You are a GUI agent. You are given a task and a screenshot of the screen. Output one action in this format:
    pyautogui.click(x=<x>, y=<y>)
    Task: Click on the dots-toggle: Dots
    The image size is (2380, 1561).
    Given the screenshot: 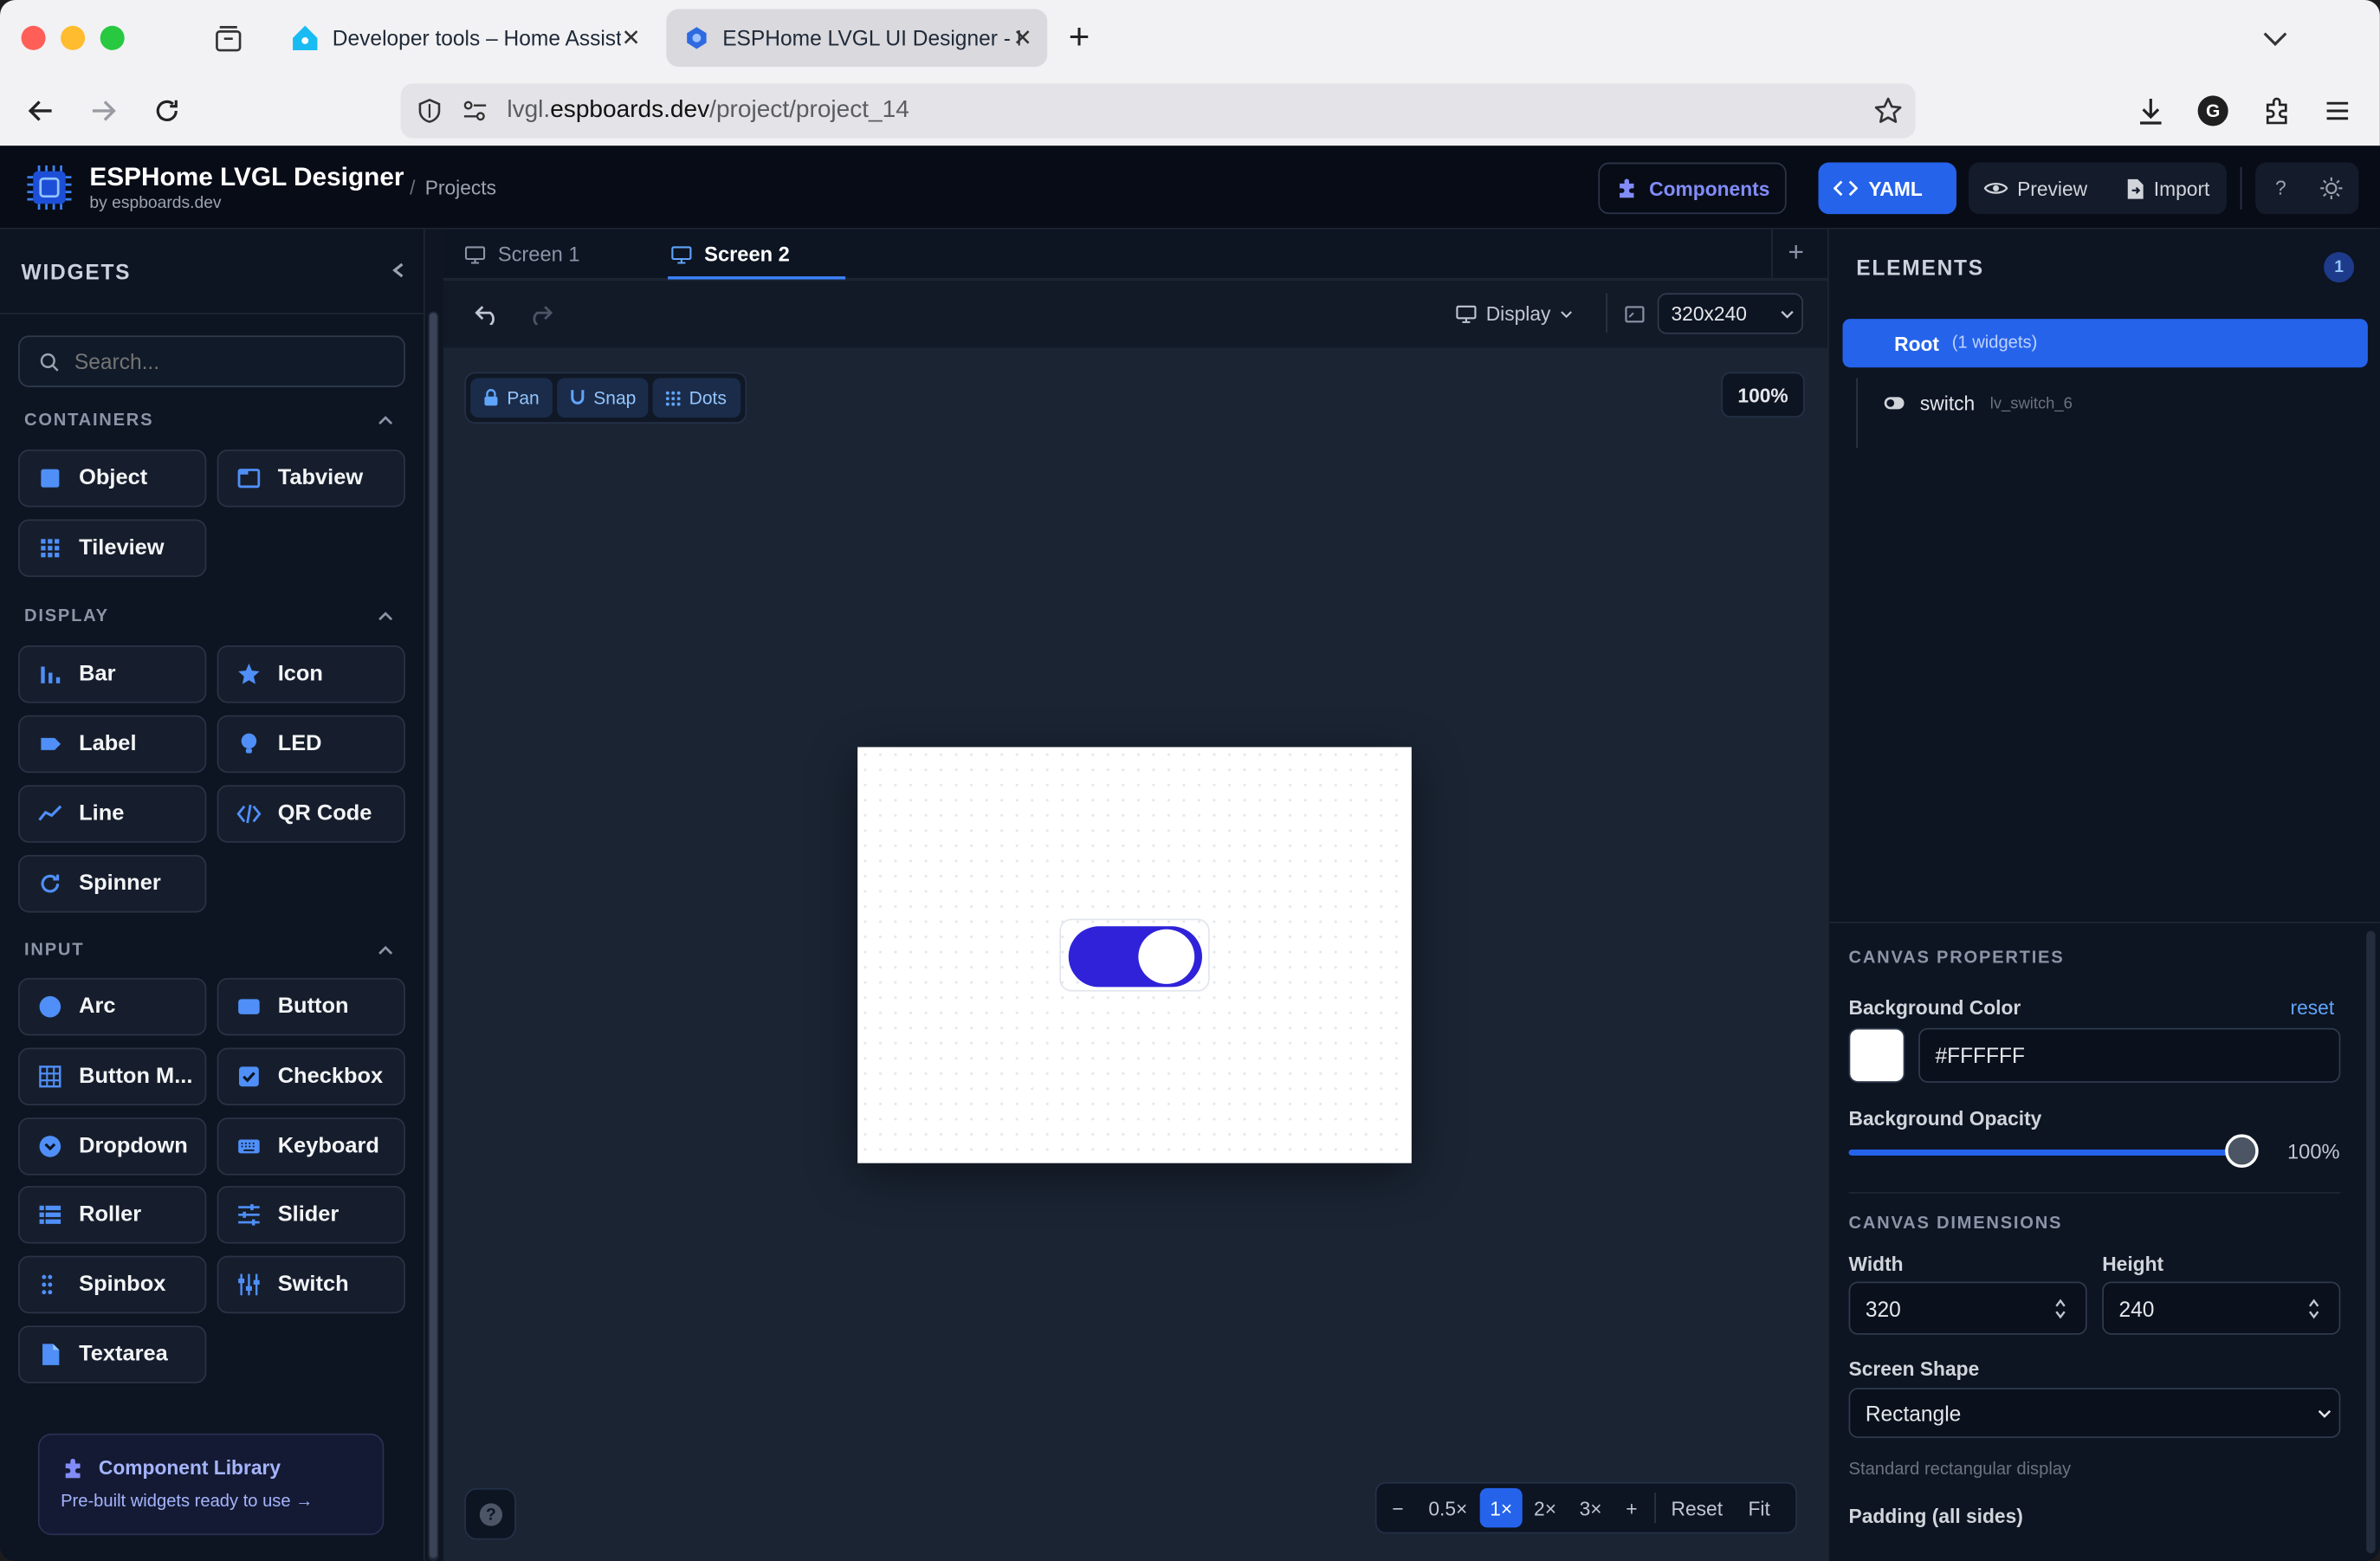 What is the action you would take?
    pyautogui.click(x=696, y=398)
    